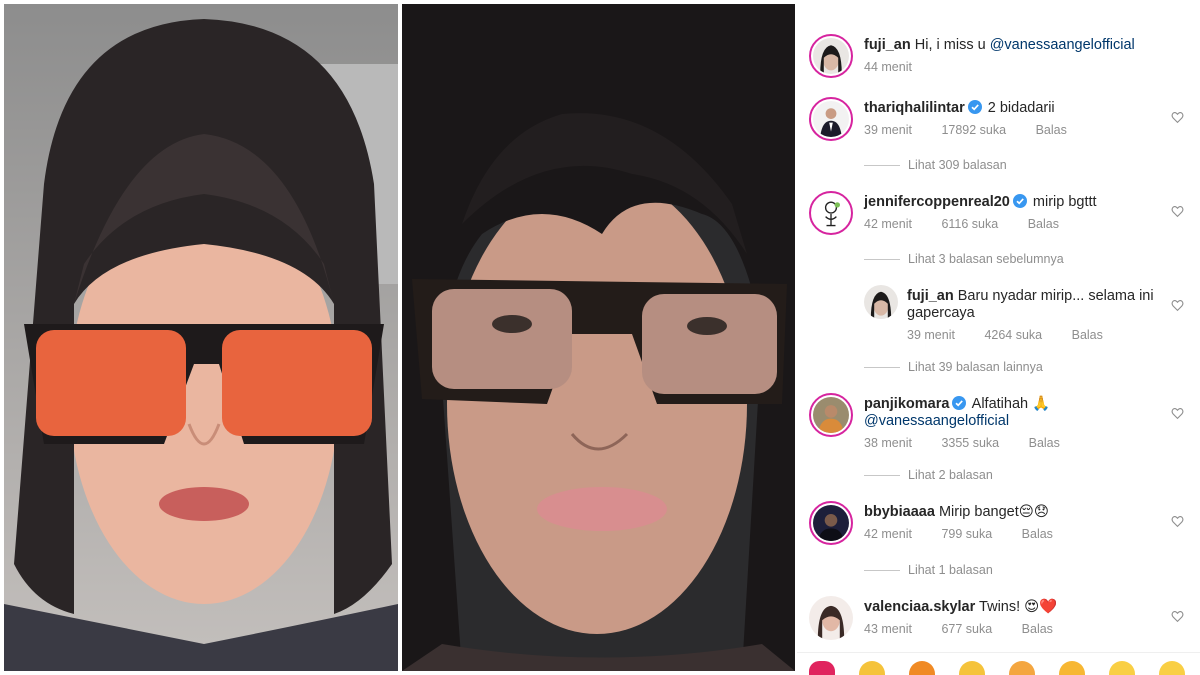 This screenshot has width=1200, height=675. What do you see at coordinates (1021, 108) in the screenshot?
I see `comment-text: 2 bidadarii` at bounding box center [1021, 108].